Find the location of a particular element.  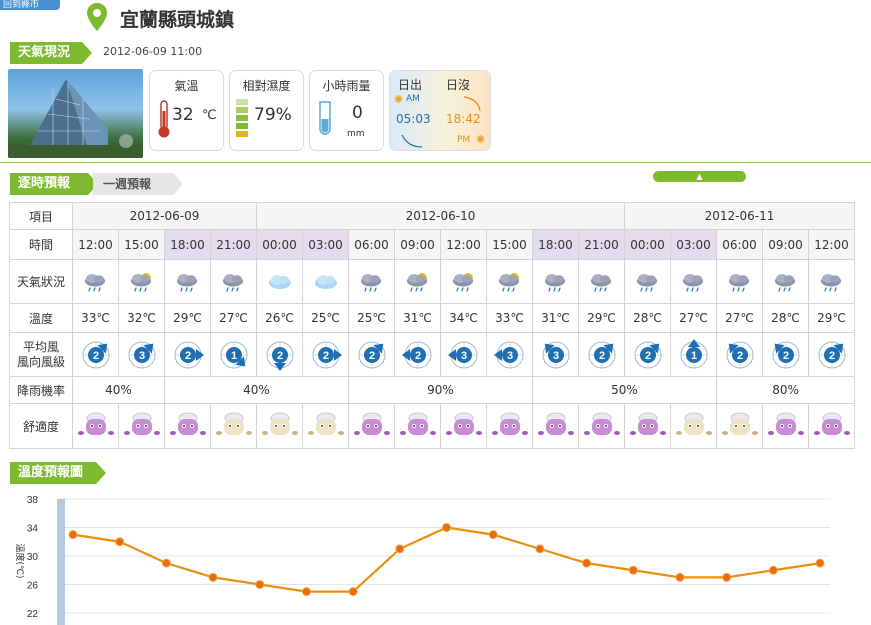

rainfall-value: 0 is located at coordinates (357, 113).